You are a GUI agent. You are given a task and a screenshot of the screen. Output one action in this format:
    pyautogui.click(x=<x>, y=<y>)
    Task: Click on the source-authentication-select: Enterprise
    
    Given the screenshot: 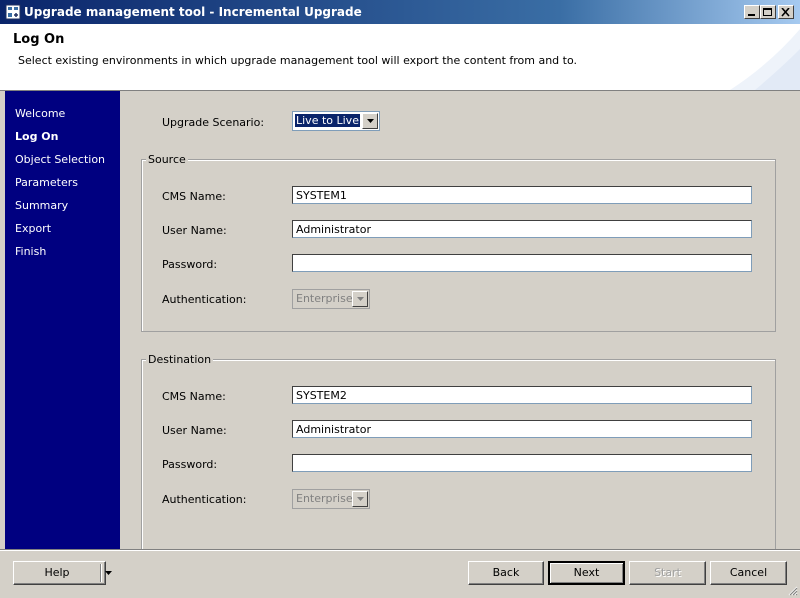 What is the action you would take?
    pyautogui.click(x=331, y=299)
    